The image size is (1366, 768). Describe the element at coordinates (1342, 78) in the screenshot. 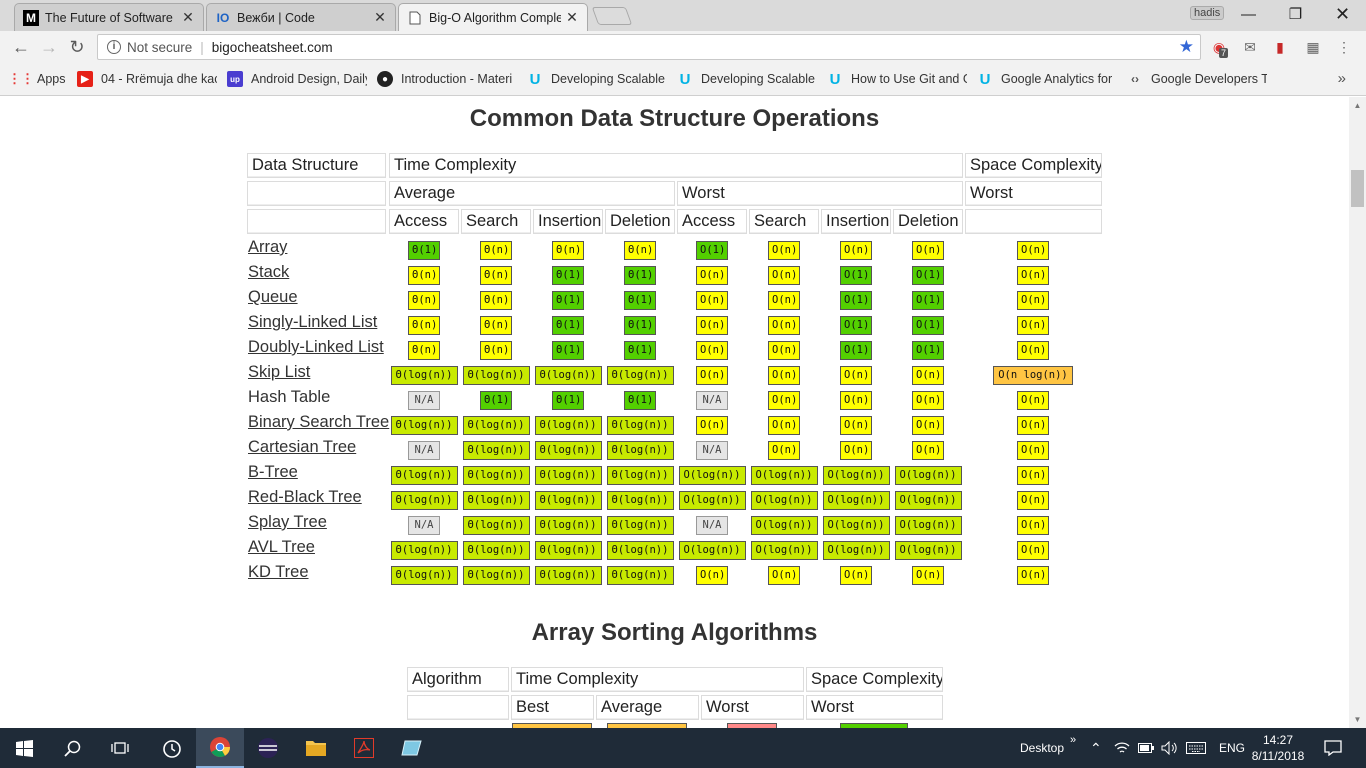

I see `bookmarks-overflow-icon: »` at that location.